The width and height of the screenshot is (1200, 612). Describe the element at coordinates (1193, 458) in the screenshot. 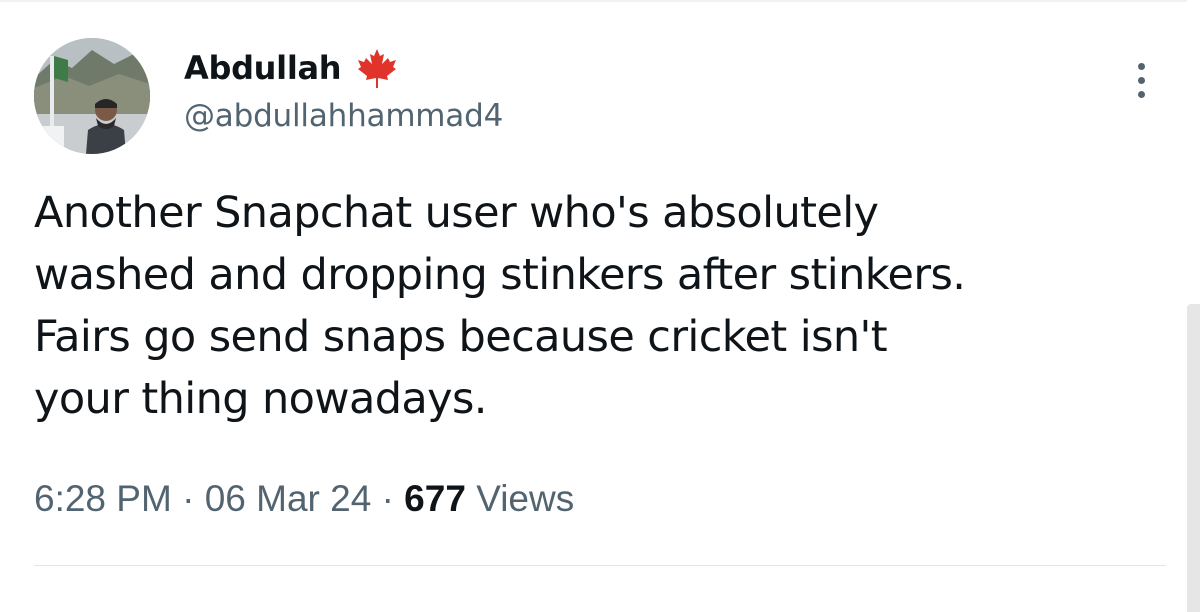

I see `scrollbar-thumb` at that location.